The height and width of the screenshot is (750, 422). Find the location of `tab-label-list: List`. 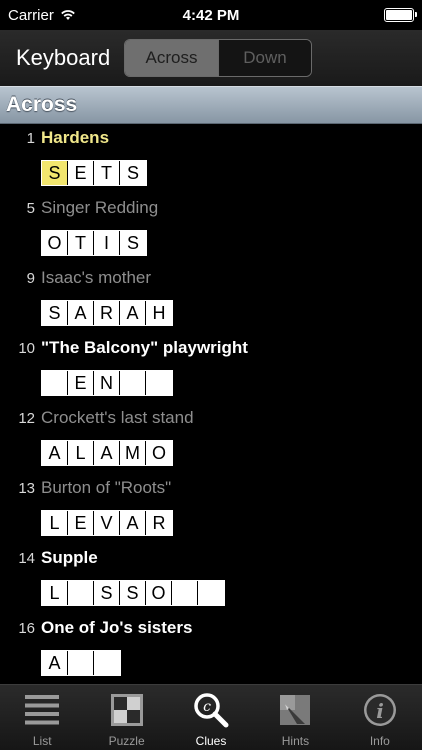

tab-label-list: List is located at coordinates (42, 741).